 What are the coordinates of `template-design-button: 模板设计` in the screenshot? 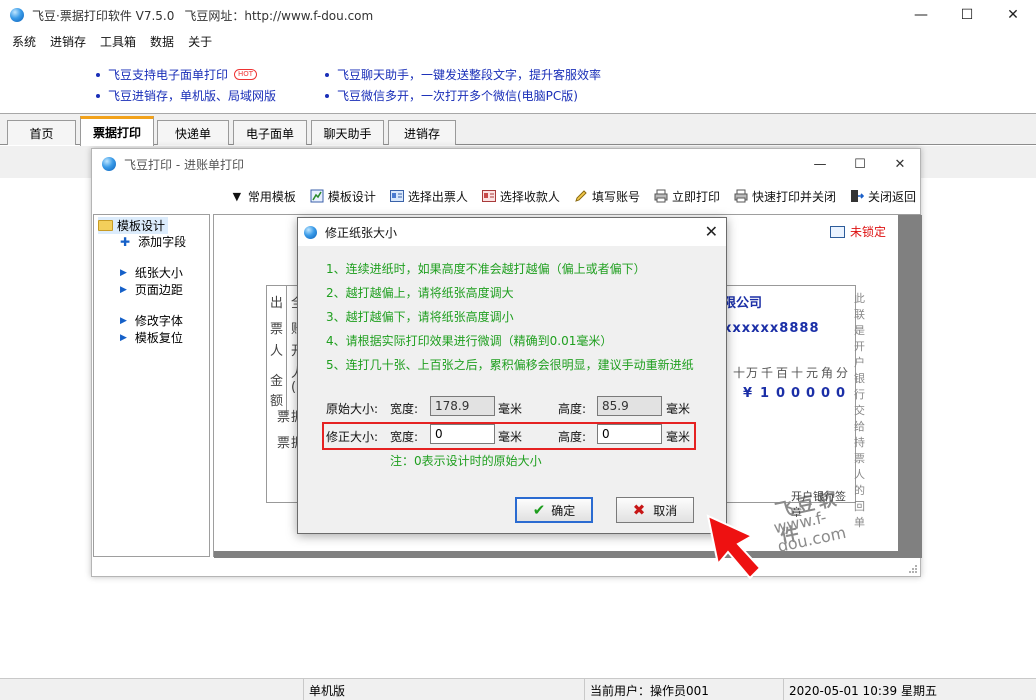 It's located at (343, 196).